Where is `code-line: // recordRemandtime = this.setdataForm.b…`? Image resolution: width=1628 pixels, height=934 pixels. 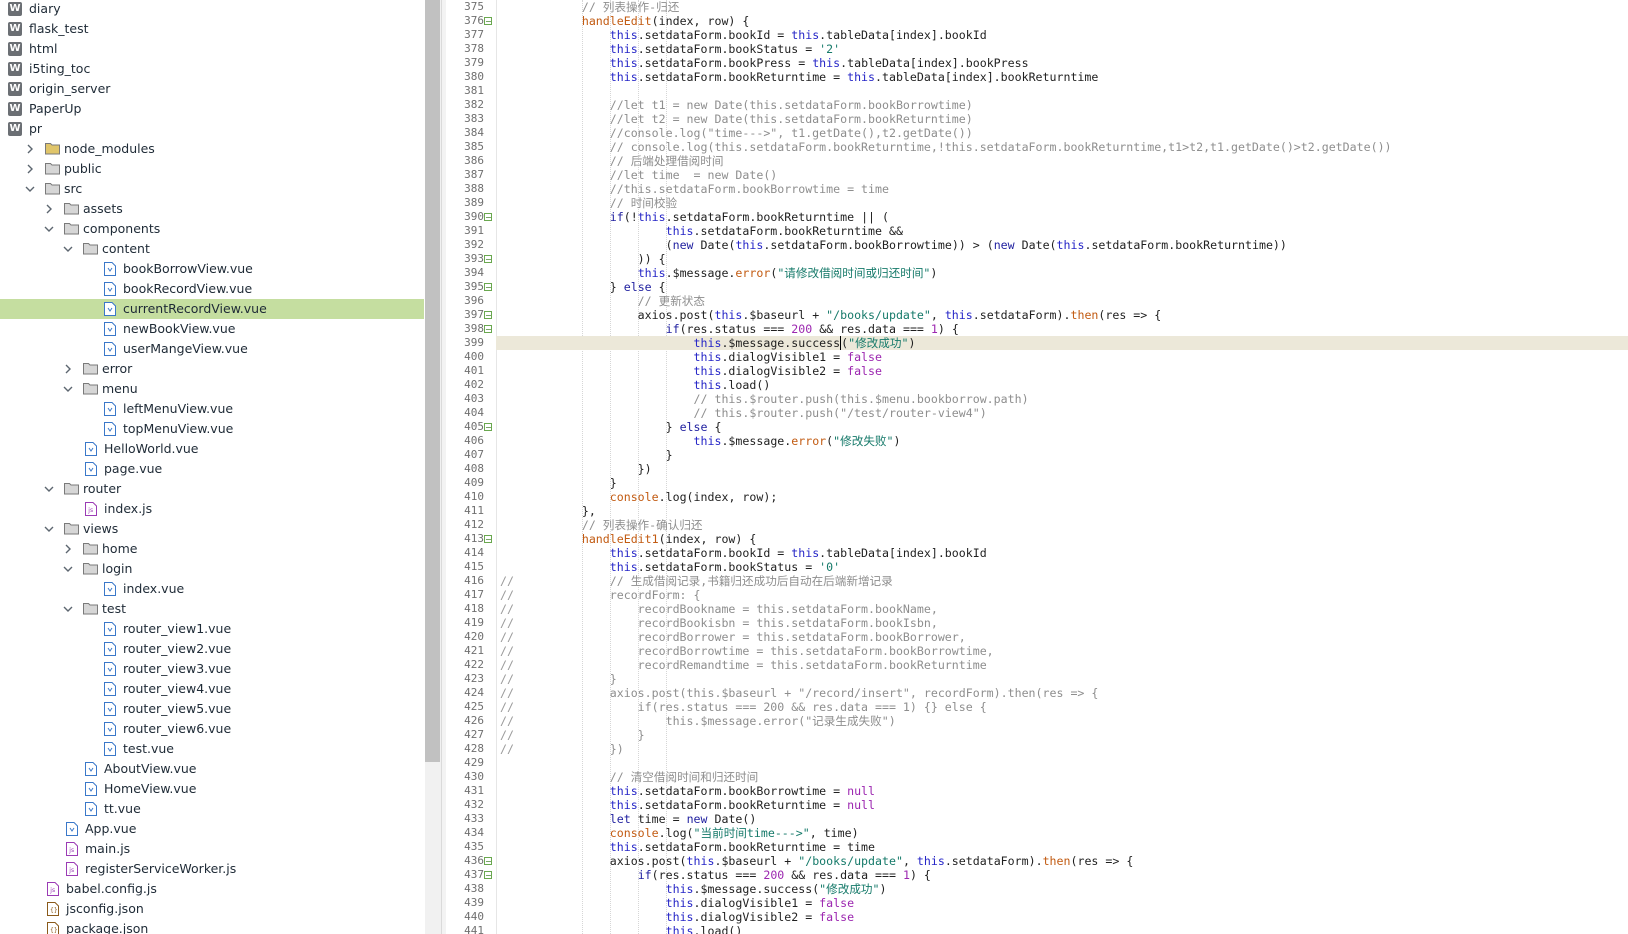
code-line: // recordRemandtime = this.setdataForm.b… is located at coordinates (1062, 665).